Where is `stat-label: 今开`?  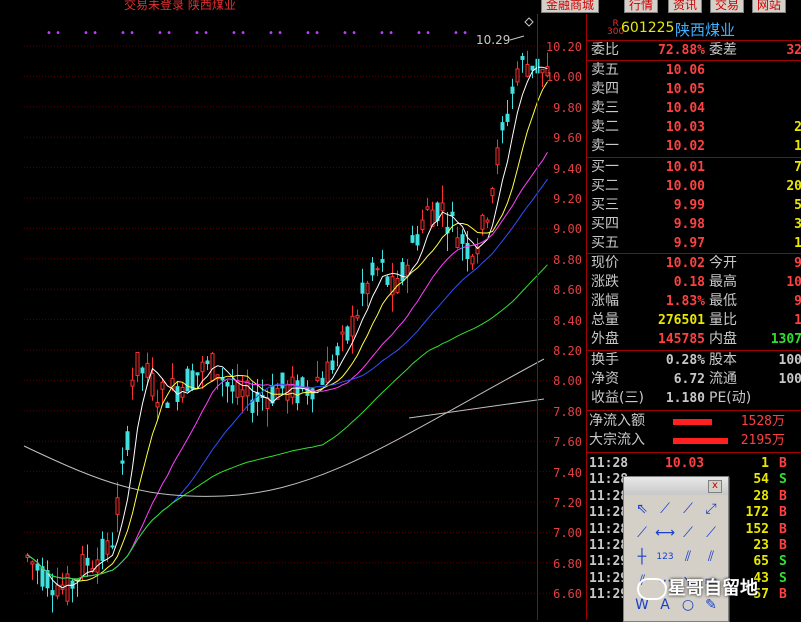 stat-label: 今开 is located at coordinates (723, 263).